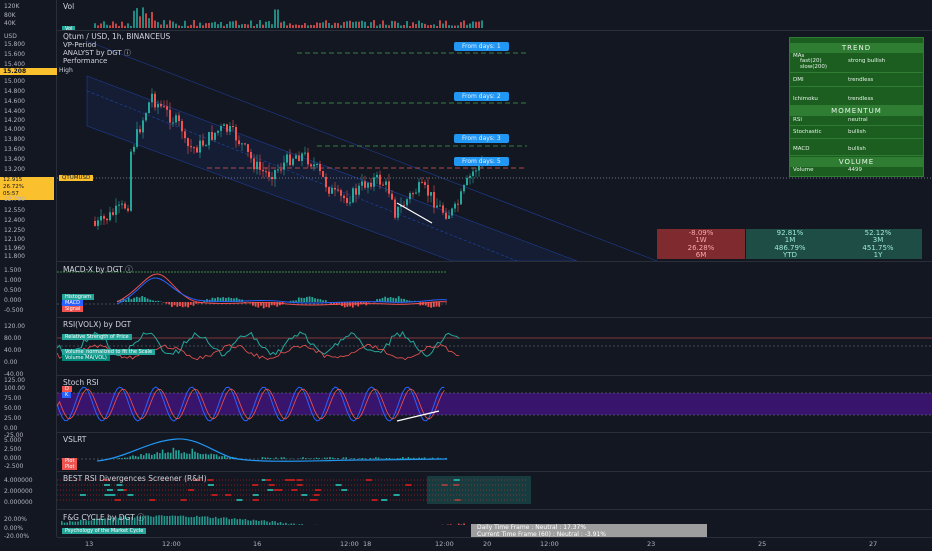 The width and height of the screenshot is (932, 551). Describe the element at coordinates (494, 452) in the screenshot. I see `vslrt-pane: VSLRT Plot Plot` at that location.